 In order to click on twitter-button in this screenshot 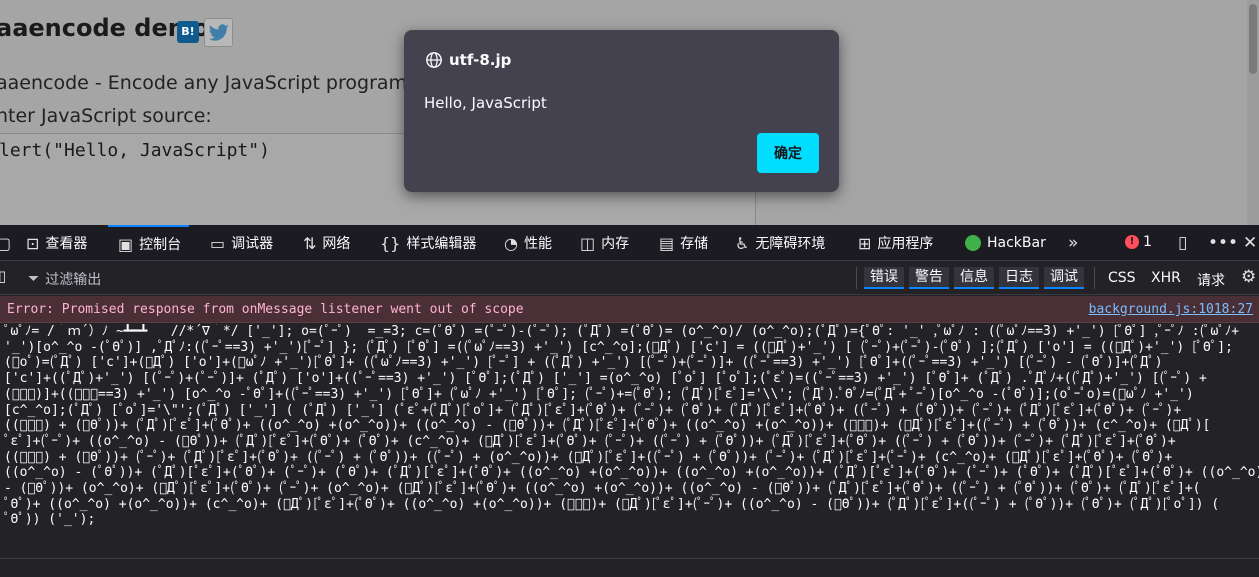, I will do `click(218, 32)`.